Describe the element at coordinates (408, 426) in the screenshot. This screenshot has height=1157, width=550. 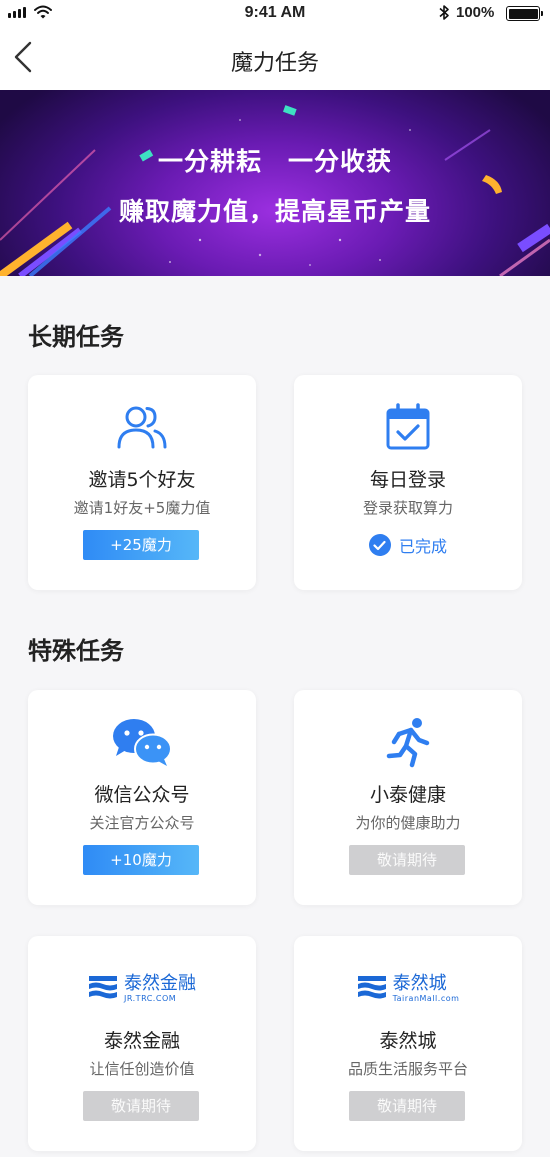
I see `calendar-check-icon` at that location.